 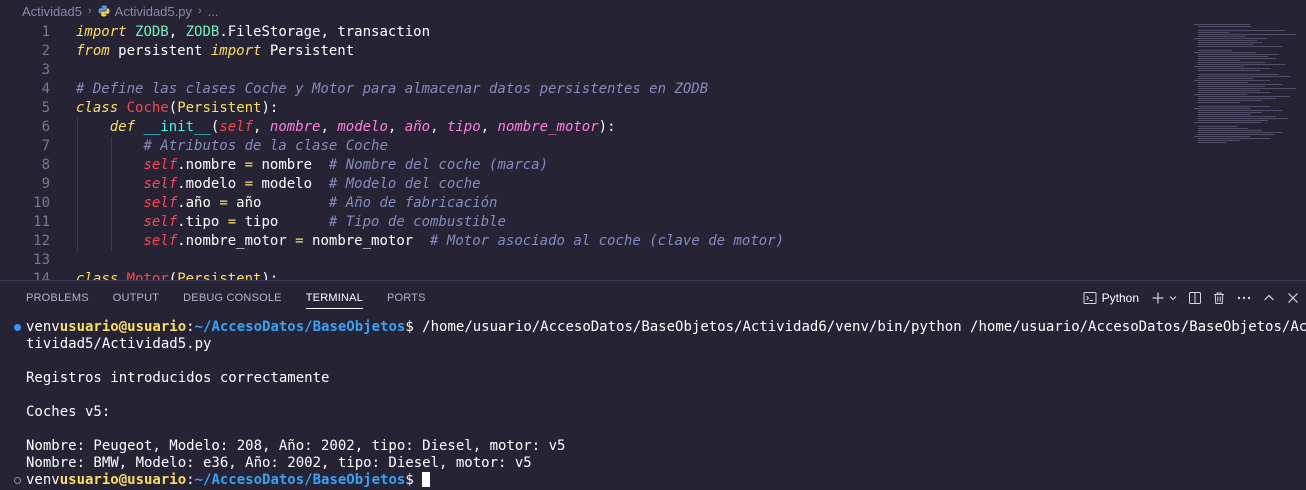 What do you see at coordinates (50, 298) in the screenshot?
I see `tab-problems: PROBLEMS` at bounding box center [50, 298].